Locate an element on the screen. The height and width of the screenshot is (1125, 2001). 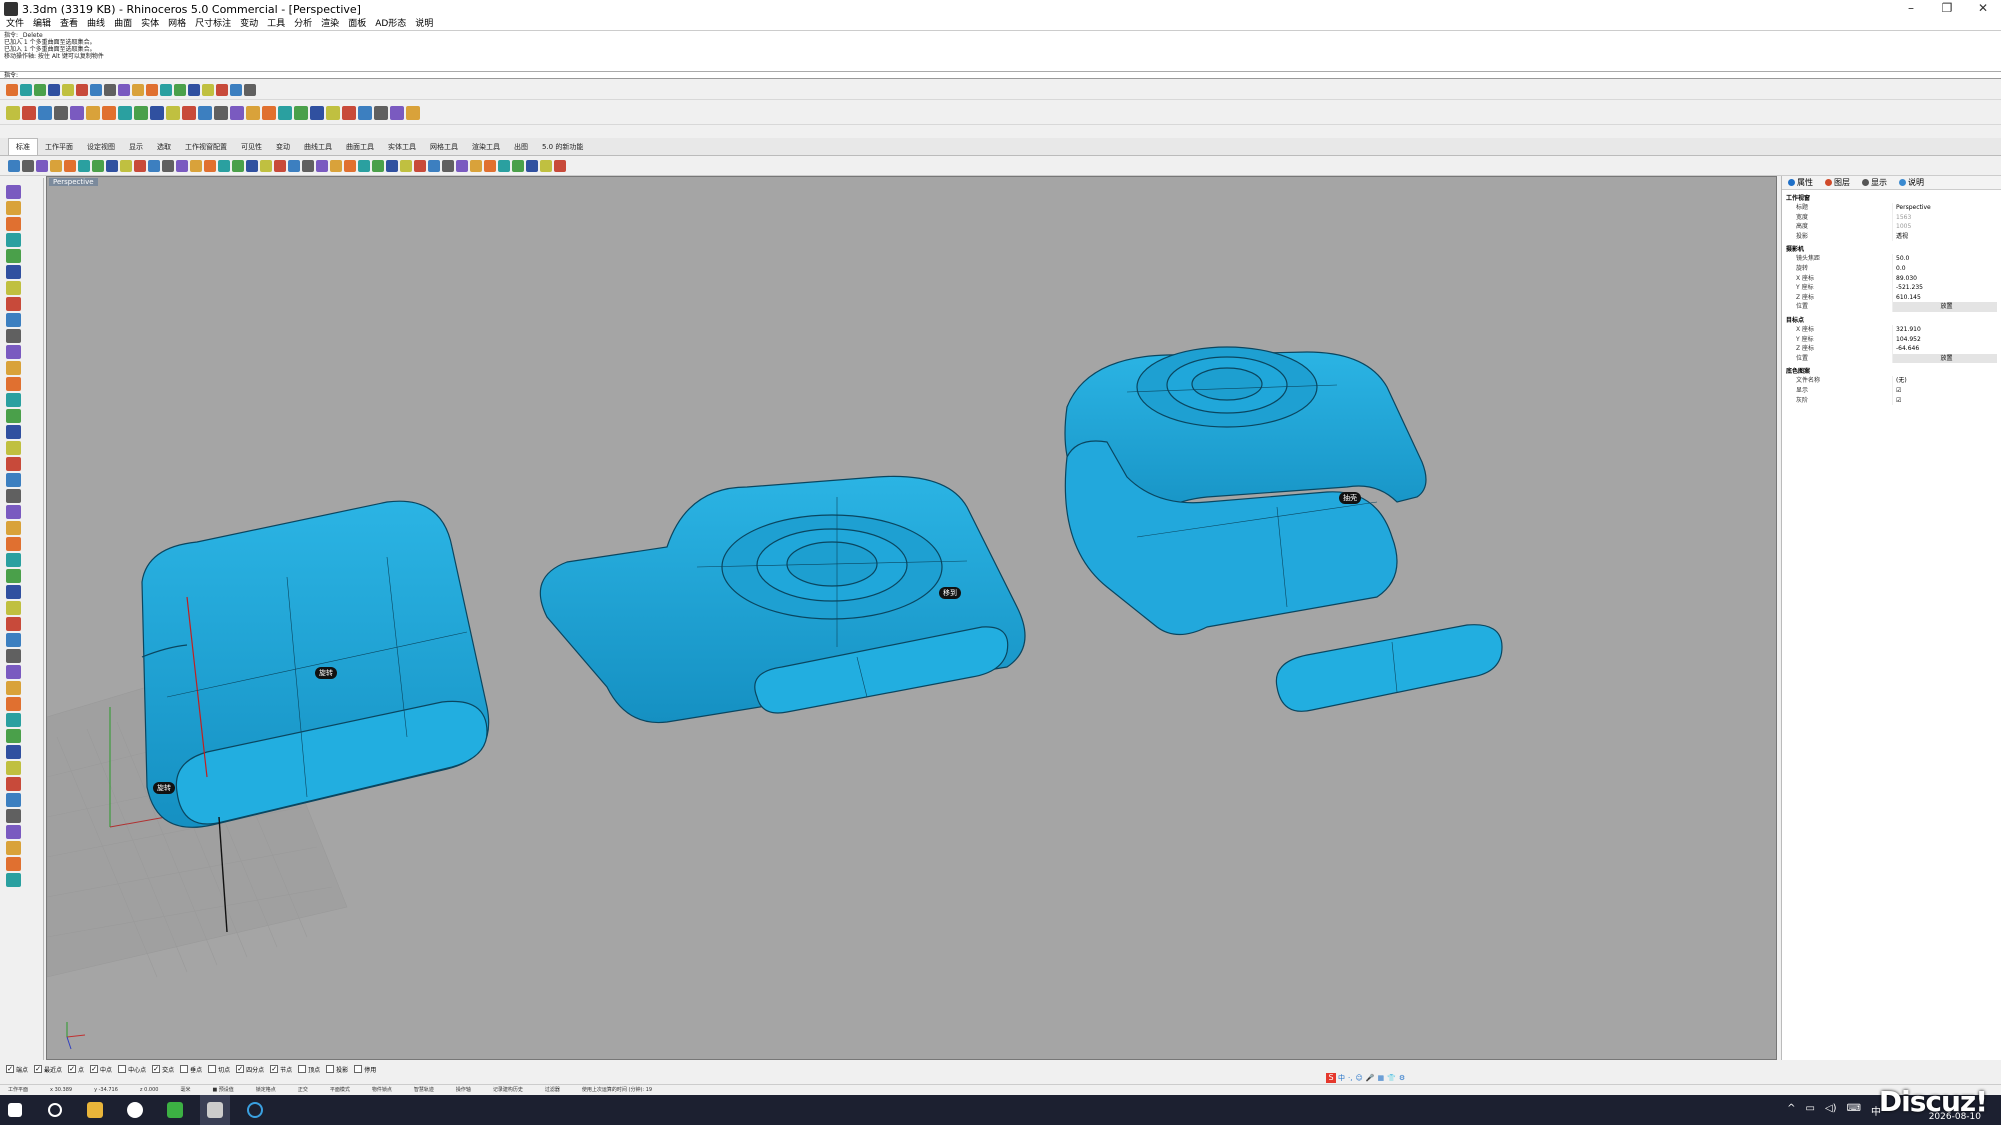
tab-mesh-tools: 网格工具 is located at coordinates (444, 147).